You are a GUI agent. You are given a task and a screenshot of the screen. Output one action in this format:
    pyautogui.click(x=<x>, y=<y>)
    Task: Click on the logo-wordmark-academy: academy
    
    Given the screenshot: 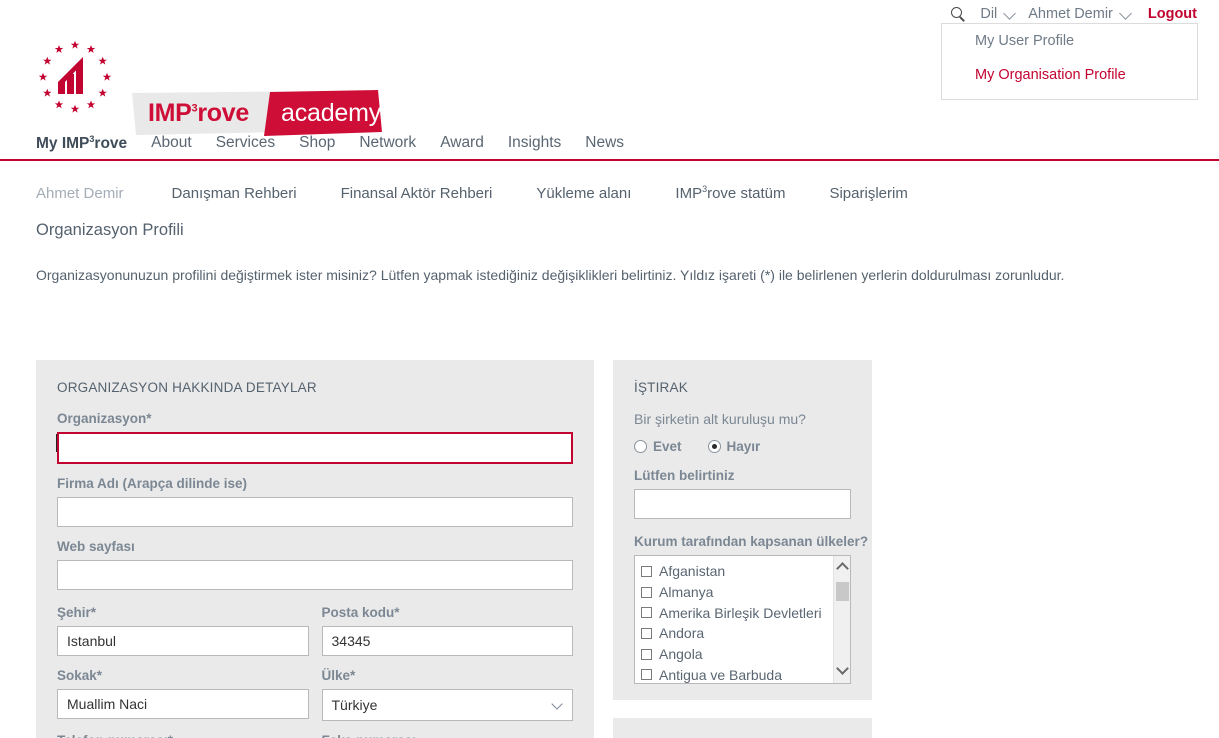 What is the action you would take?
    pyautogui.click(x=331, y=113)
    